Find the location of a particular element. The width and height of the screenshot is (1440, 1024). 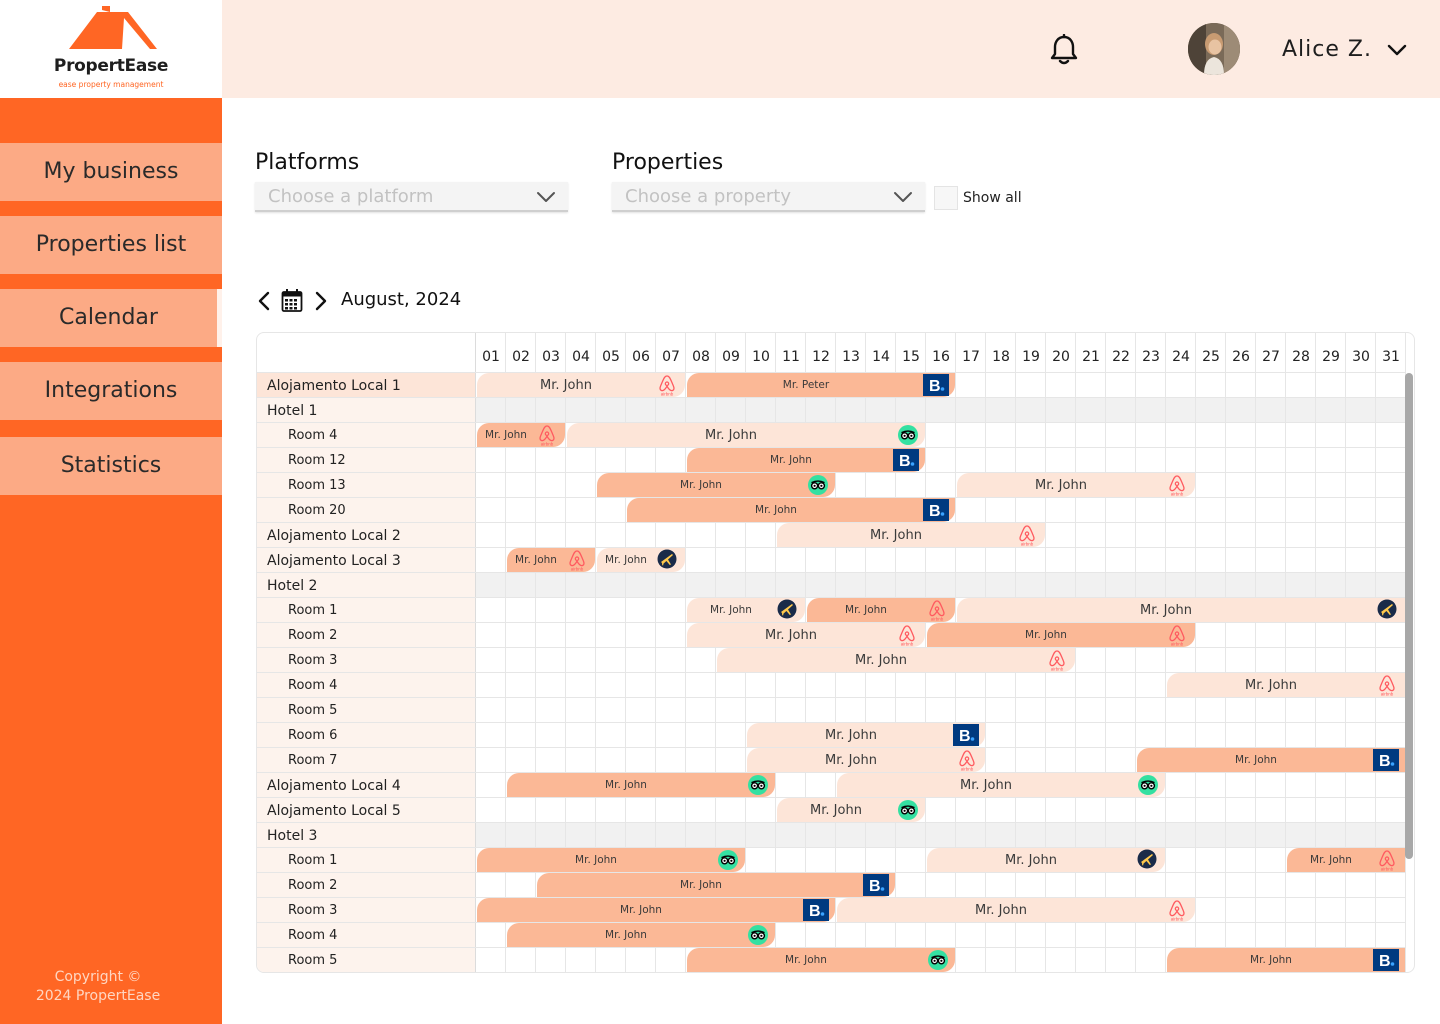

day-header: 24 is located at coordinates (1181, 357).